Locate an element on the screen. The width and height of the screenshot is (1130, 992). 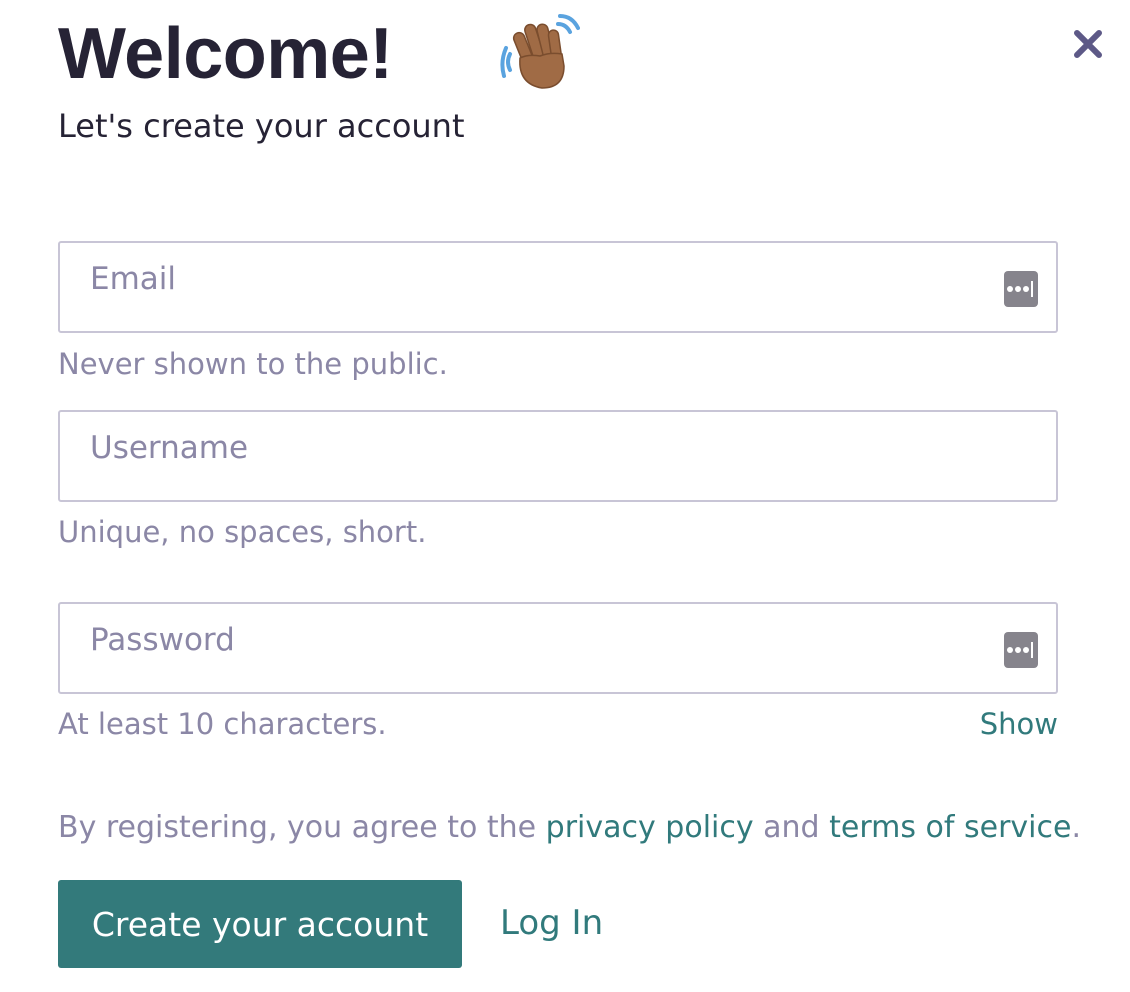
username-field-wrapper is located at coordinates (558, 456).